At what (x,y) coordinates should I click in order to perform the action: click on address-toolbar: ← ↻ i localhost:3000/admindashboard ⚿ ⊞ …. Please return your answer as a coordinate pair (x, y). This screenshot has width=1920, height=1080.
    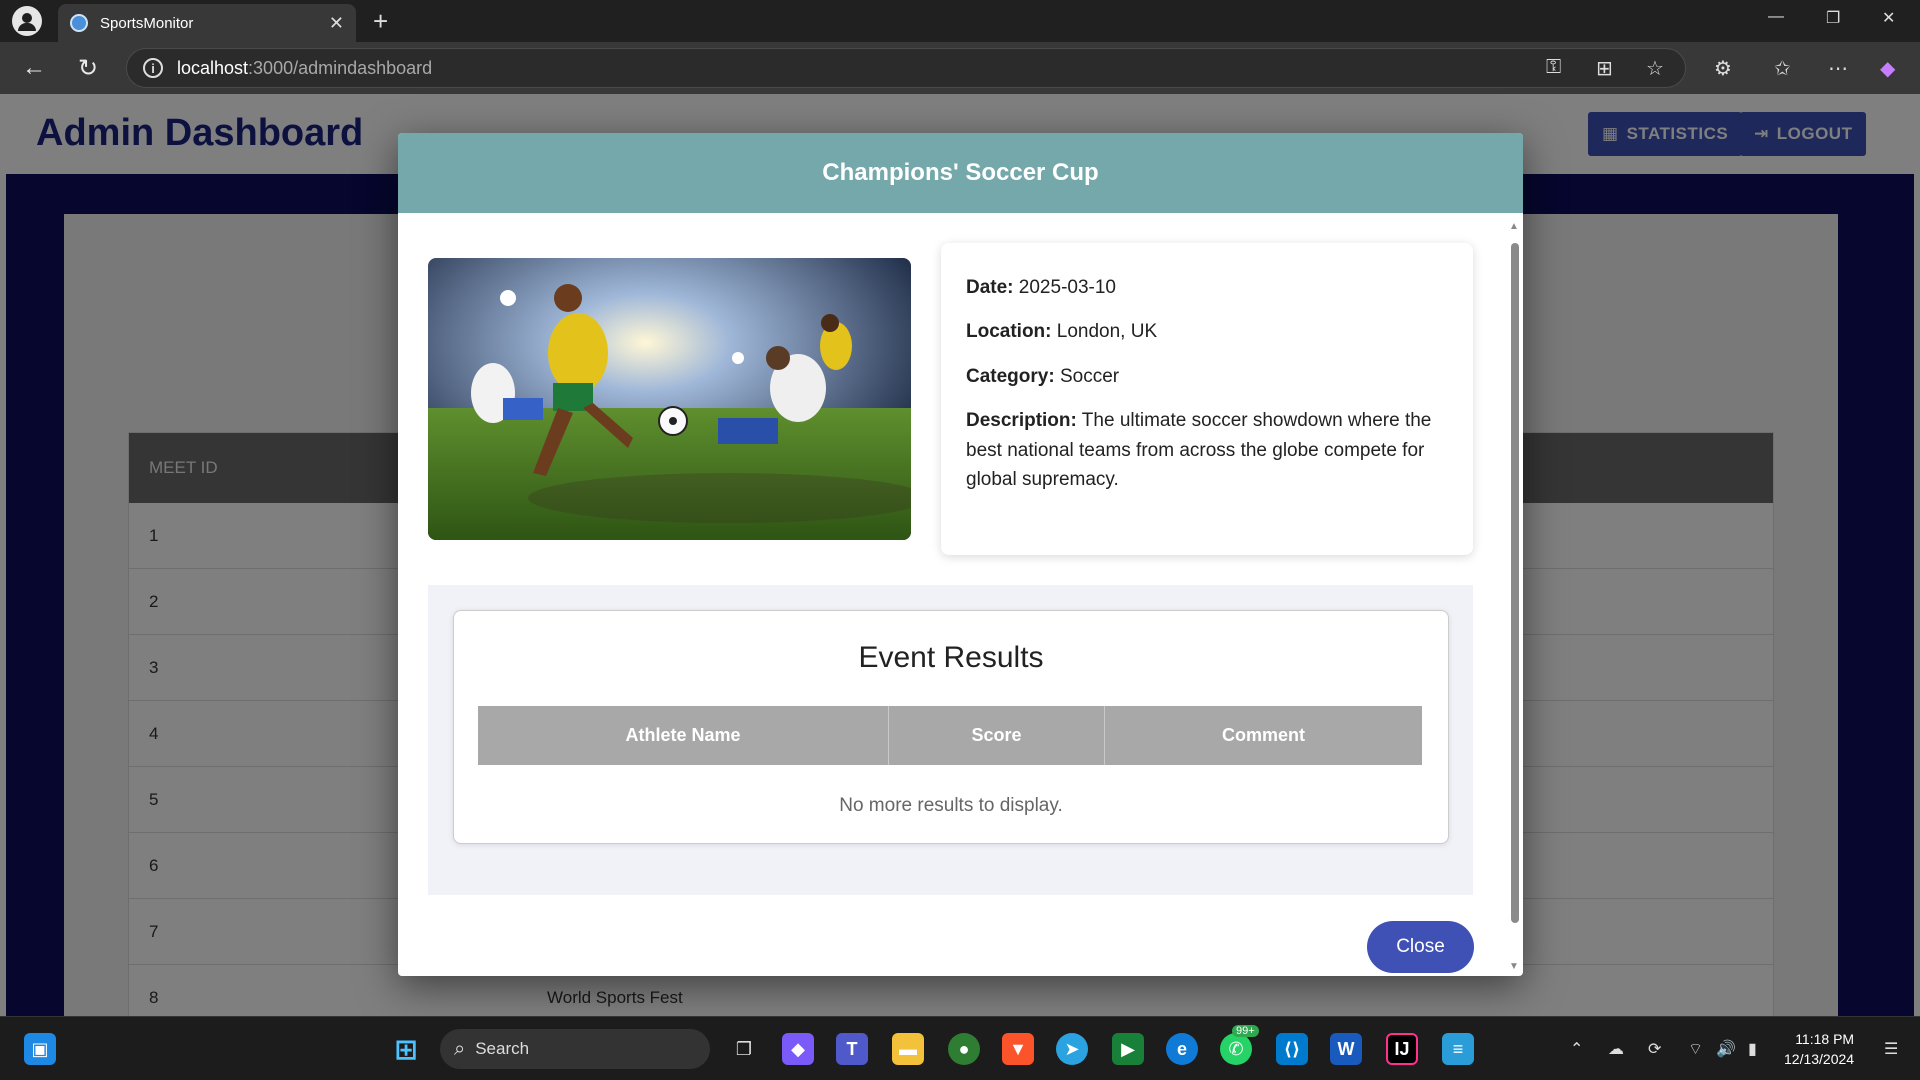
    Looking at the image, I should click on (960, 68).